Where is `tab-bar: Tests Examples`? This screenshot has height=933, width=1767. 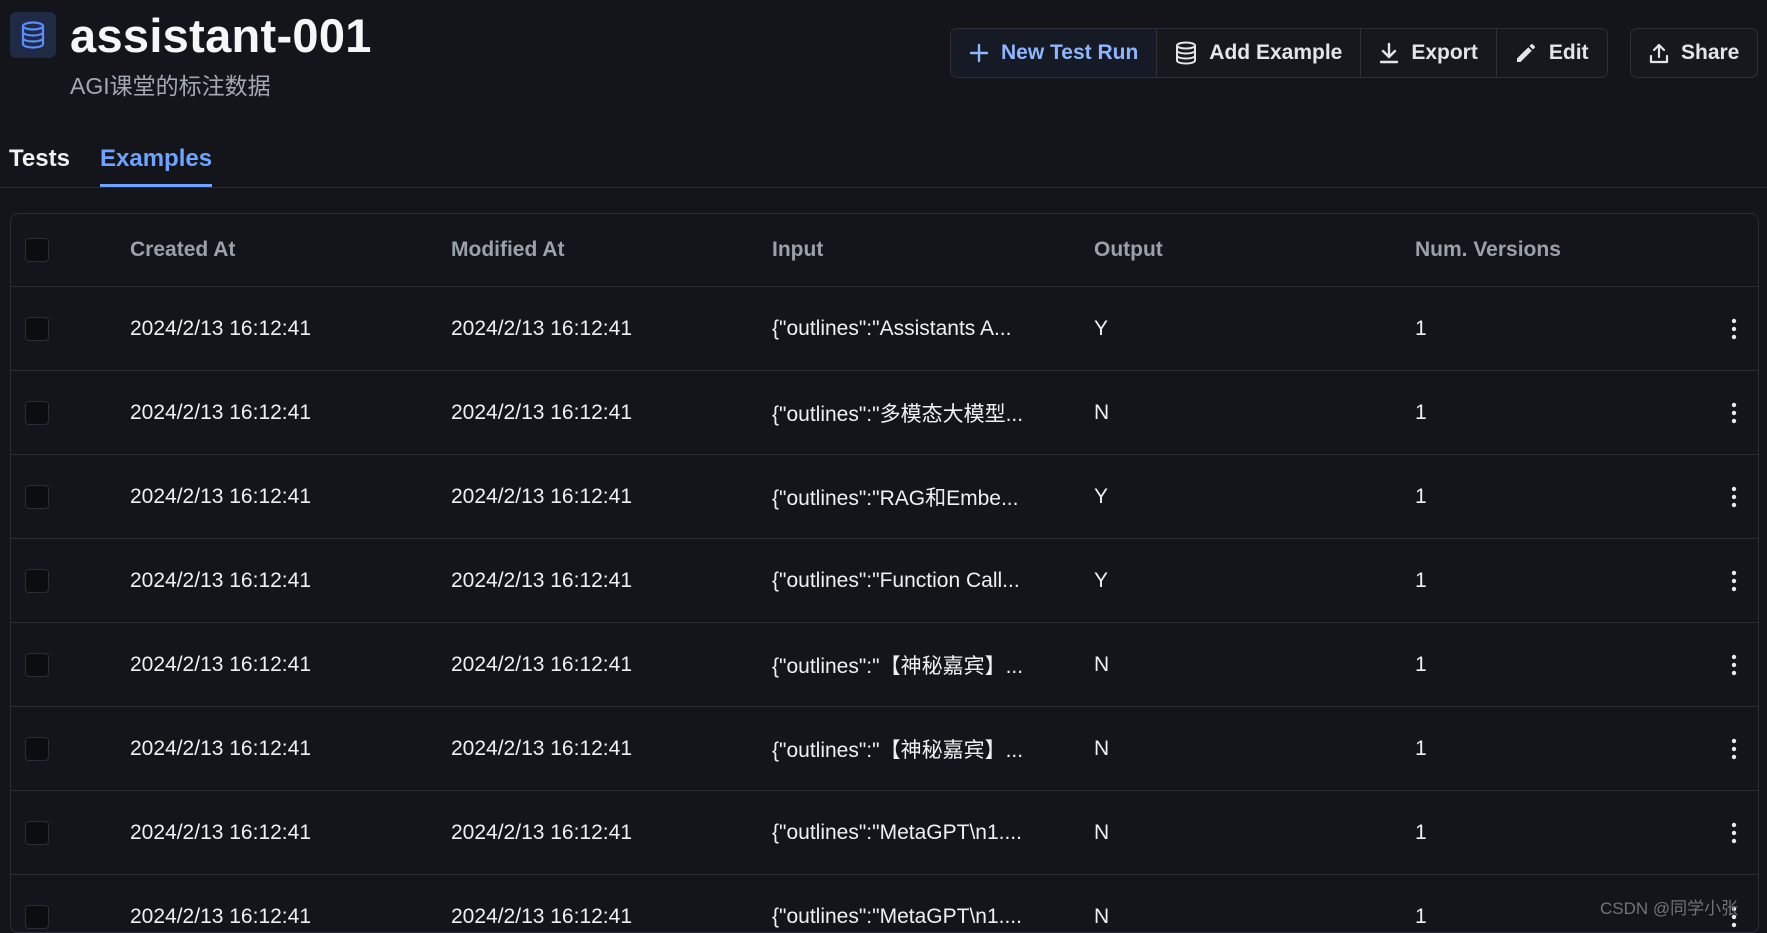 tab-bar: Tests Examples is located at coordinates (883, 164).